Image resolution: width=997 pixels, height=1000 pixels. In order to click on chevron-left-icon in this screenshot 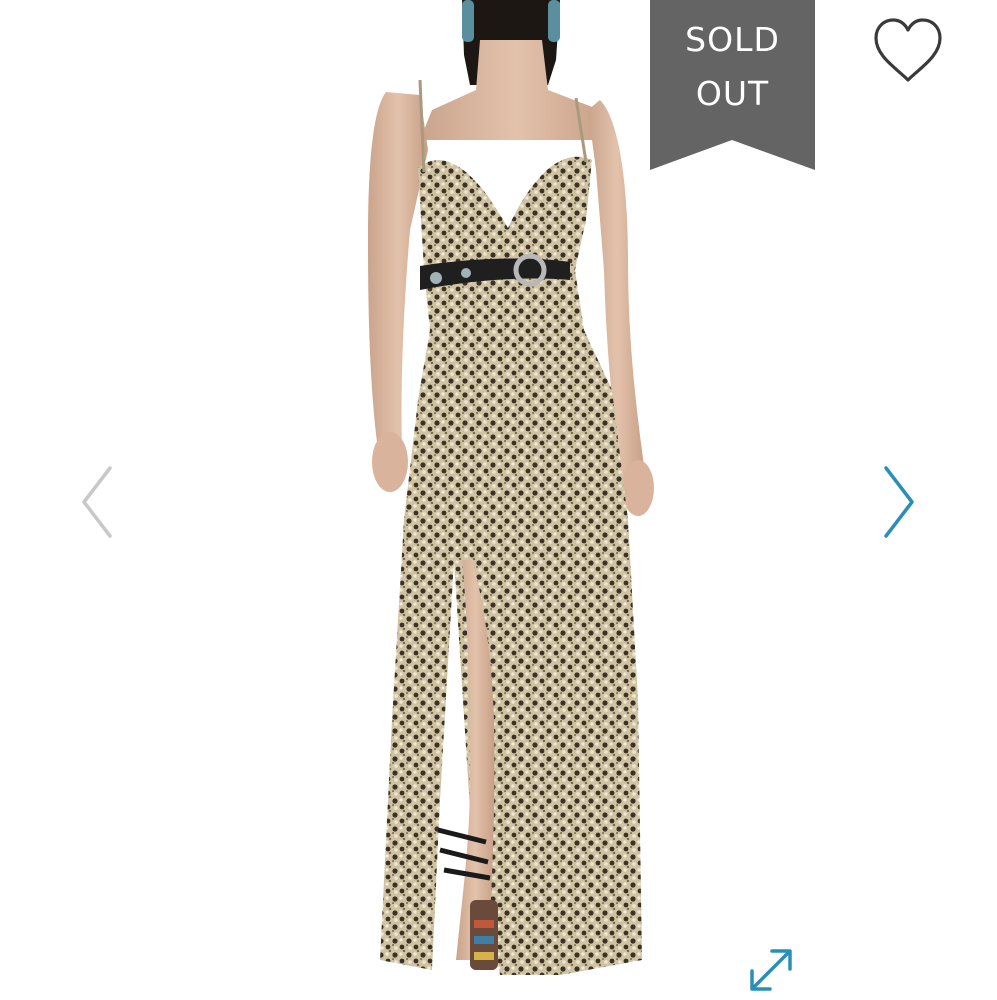, I will do `click(97, 502)`.